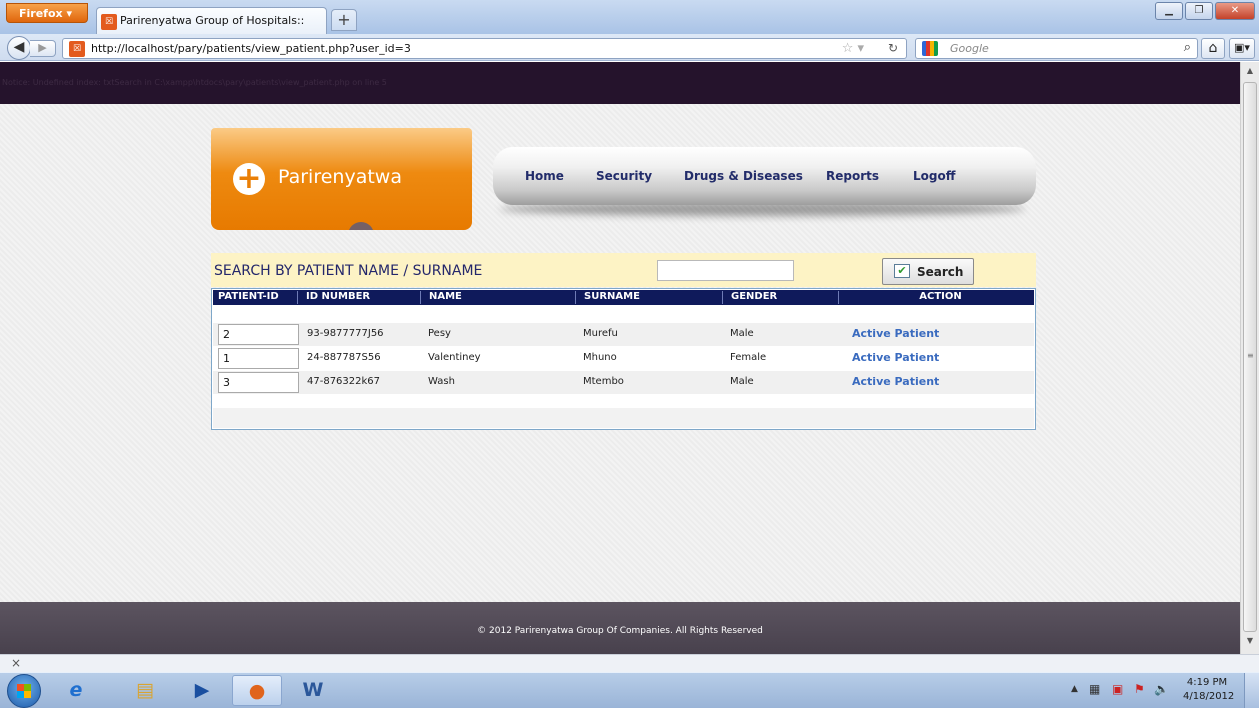 The height and width of the screenshot is (708, 1259). What do you see at coordinates (624, 176) in the screenshot?
I see `menu-item-security: Security` at bounding box center [624, 176].